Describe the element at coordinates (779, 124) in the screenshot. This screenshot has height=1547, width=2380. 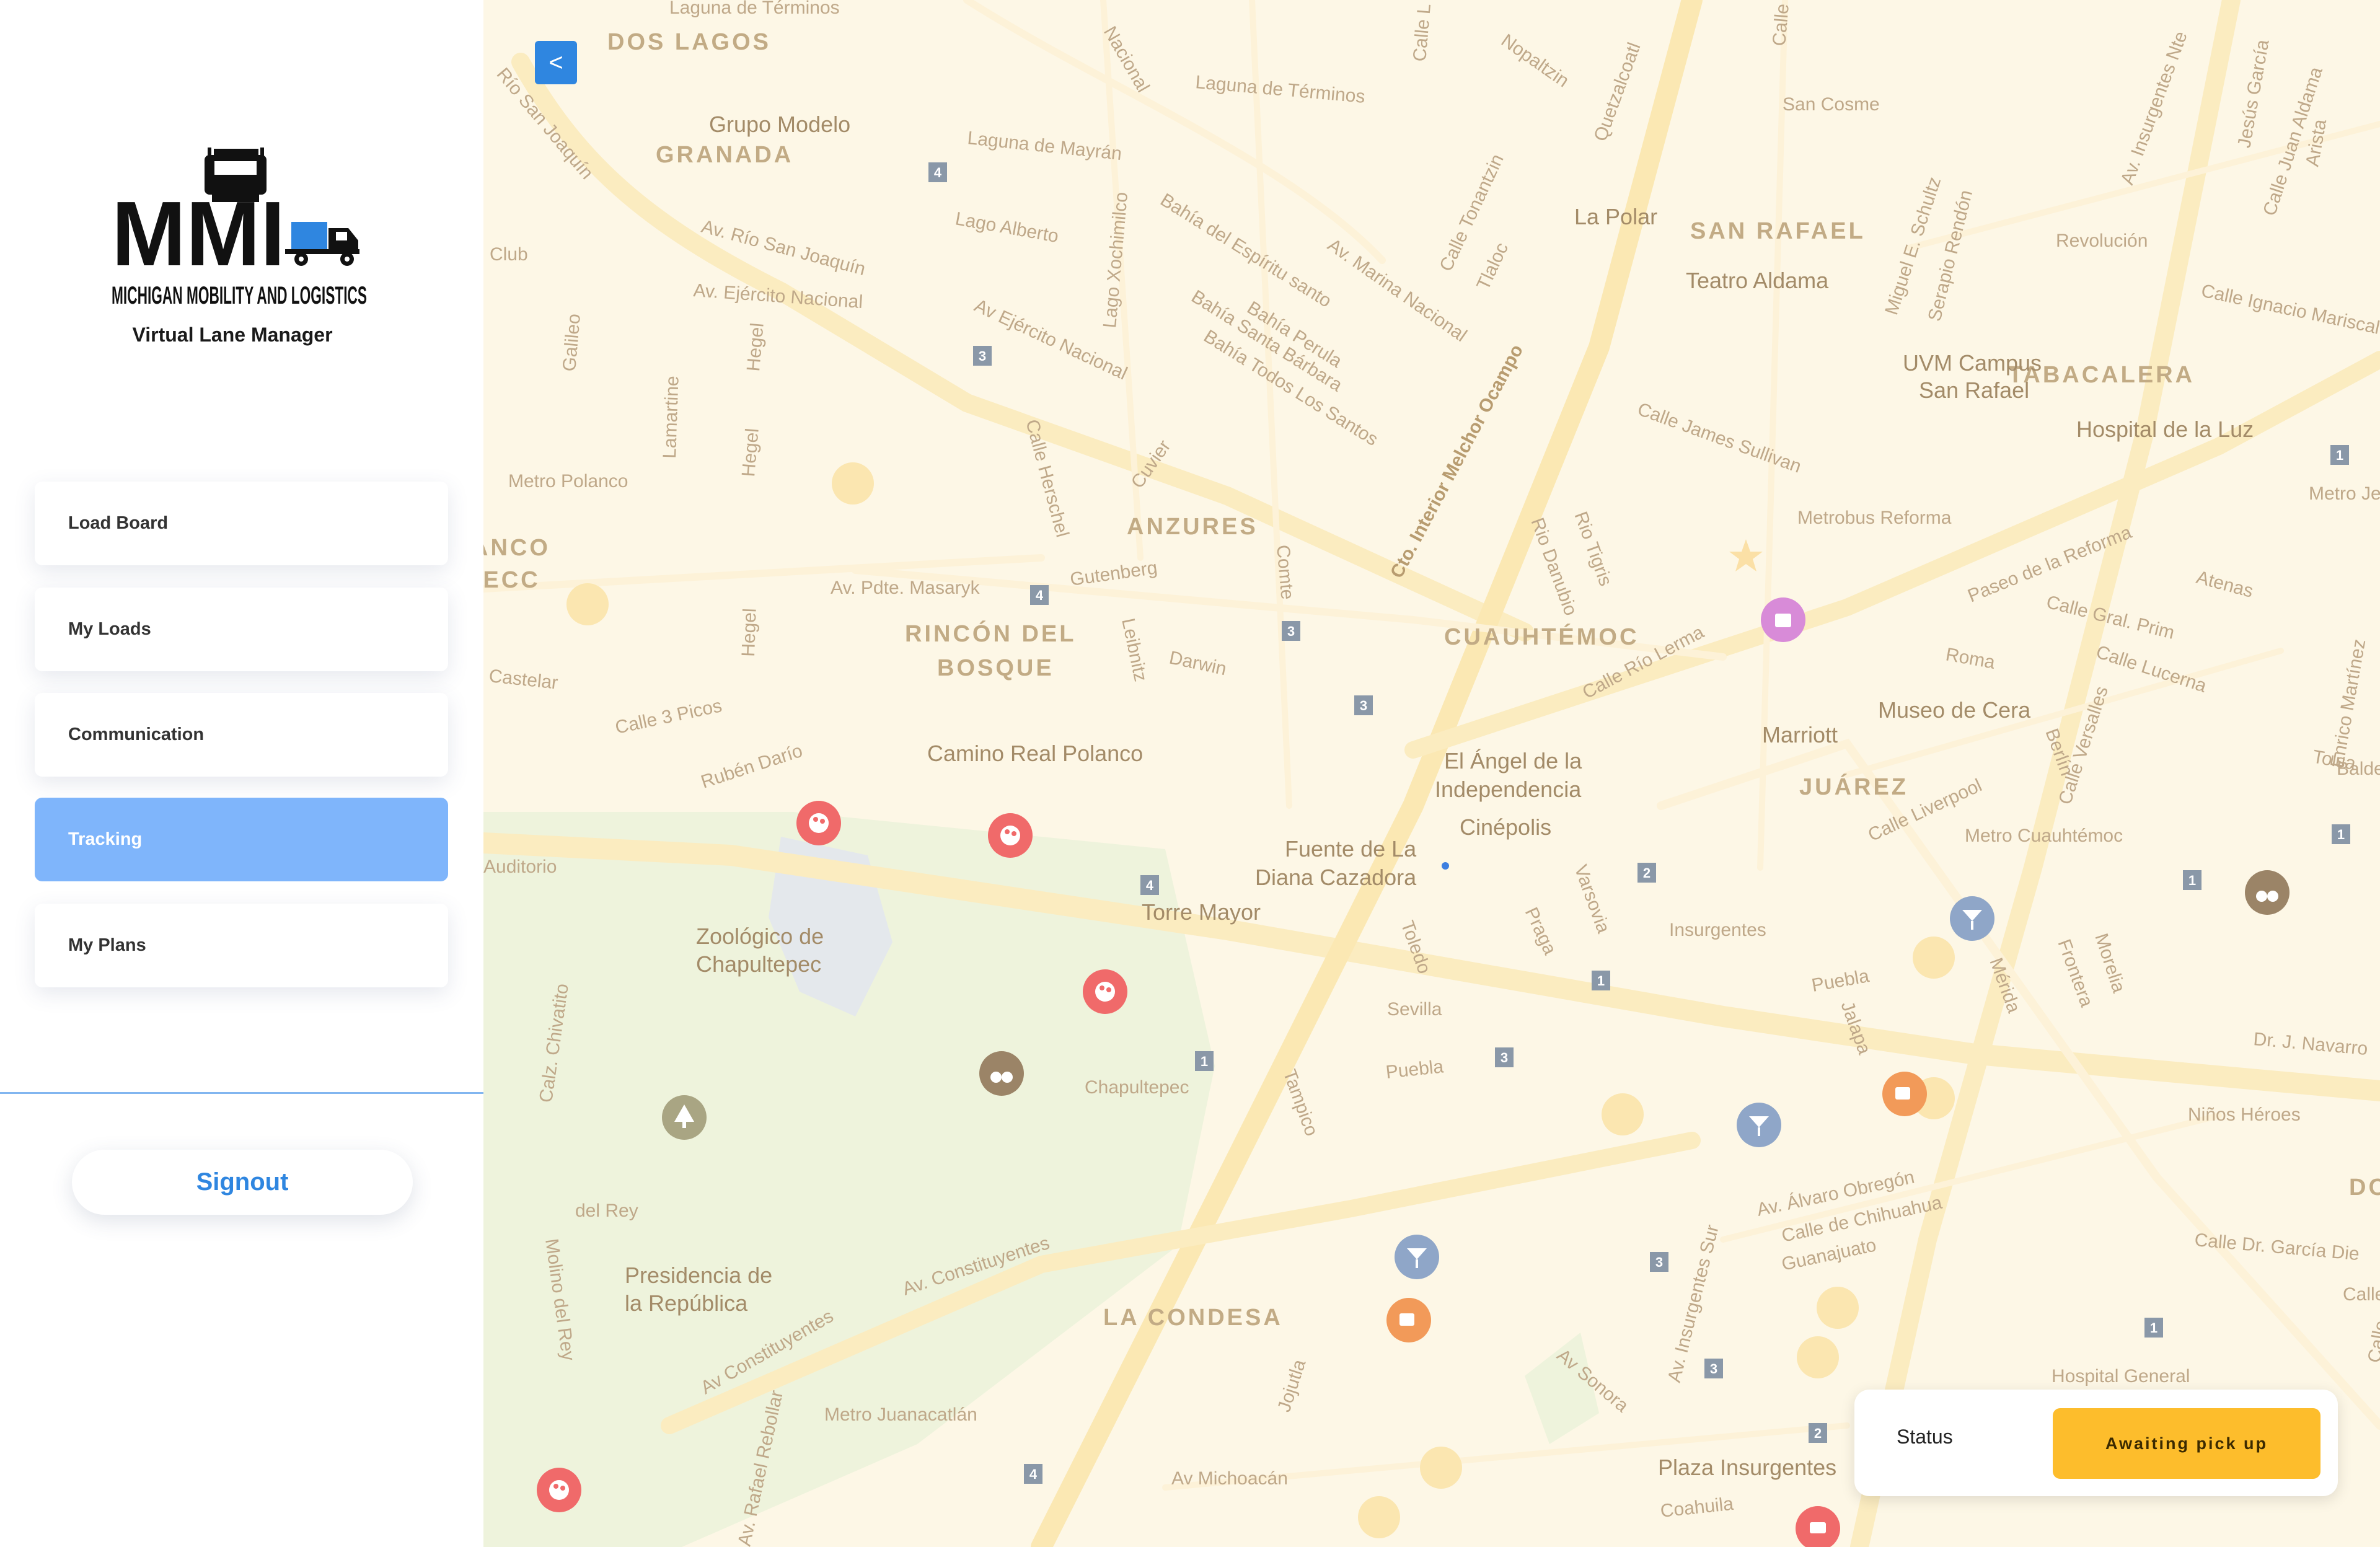
I see `place-label: Grupo Modelo` at that location.